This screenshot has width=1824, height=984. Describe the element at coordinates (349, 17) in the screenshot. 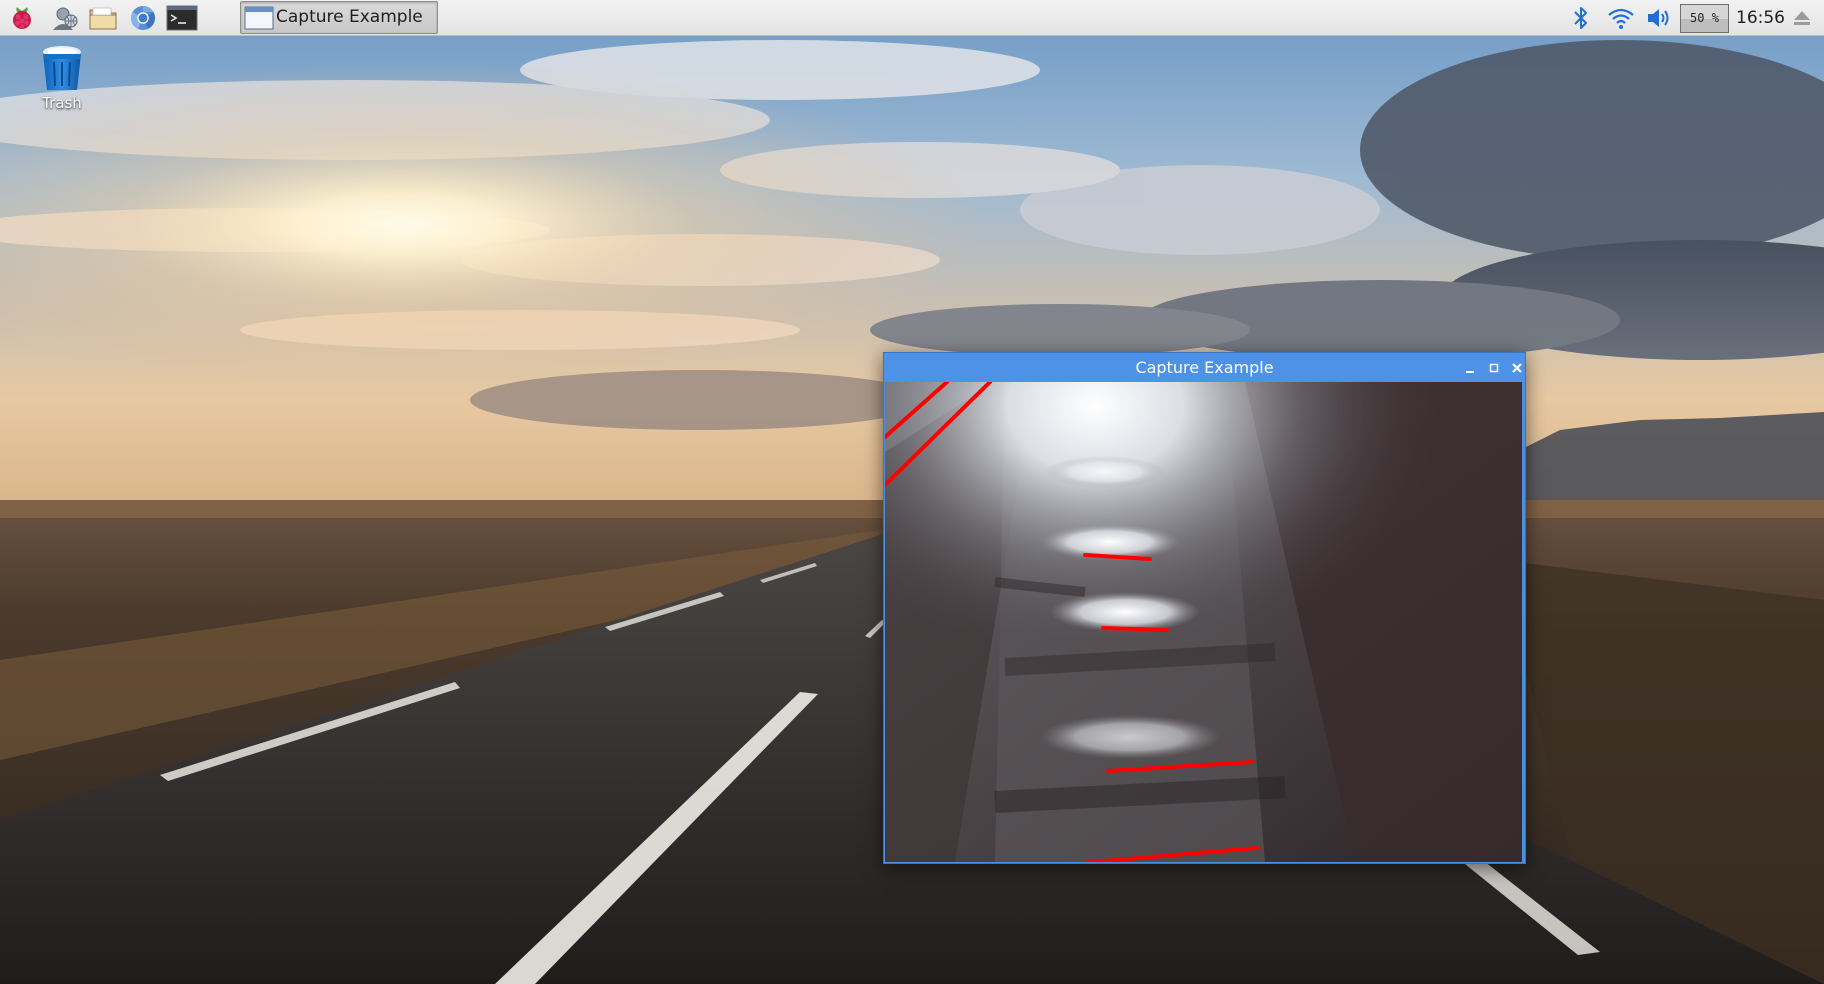

I see `taskbar-window-label: Capture Example` at that location.